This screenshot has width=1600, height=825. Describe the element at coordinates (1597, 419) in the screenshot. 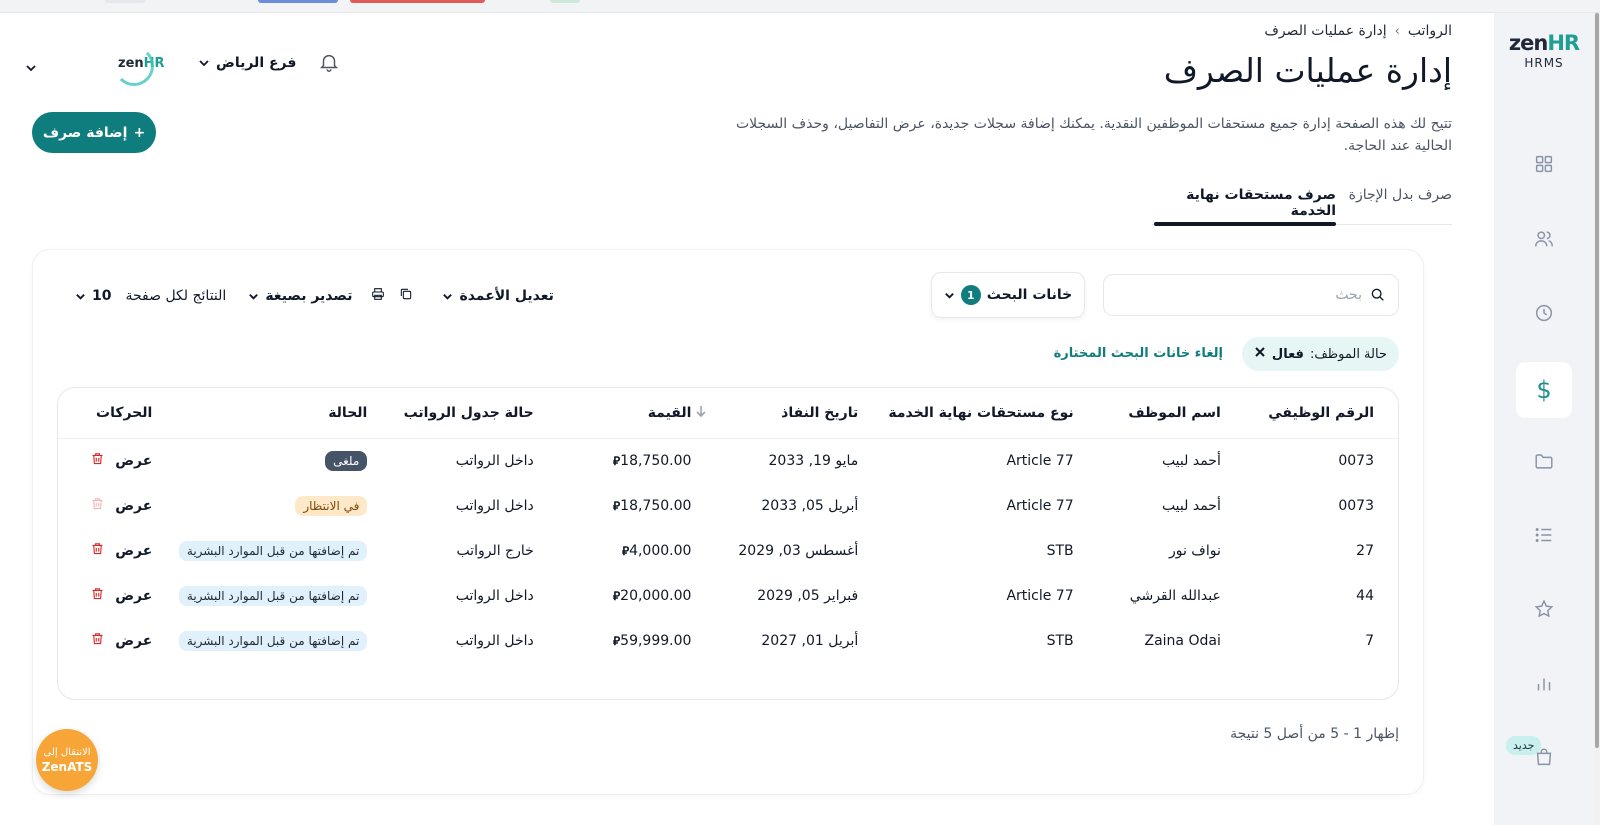

I see `page-scrollbar` at that location.